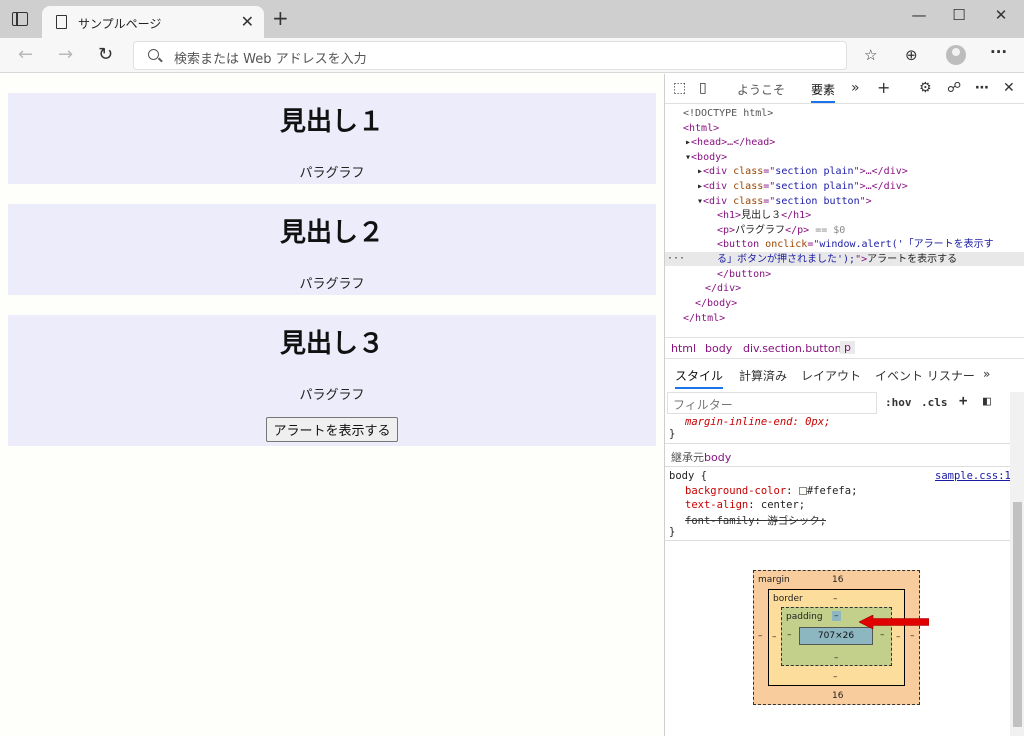 The width and height of the screenshot is (1024, 736). I want to click on section-1: 見出し１ パラグラフ, so click(332, 138).